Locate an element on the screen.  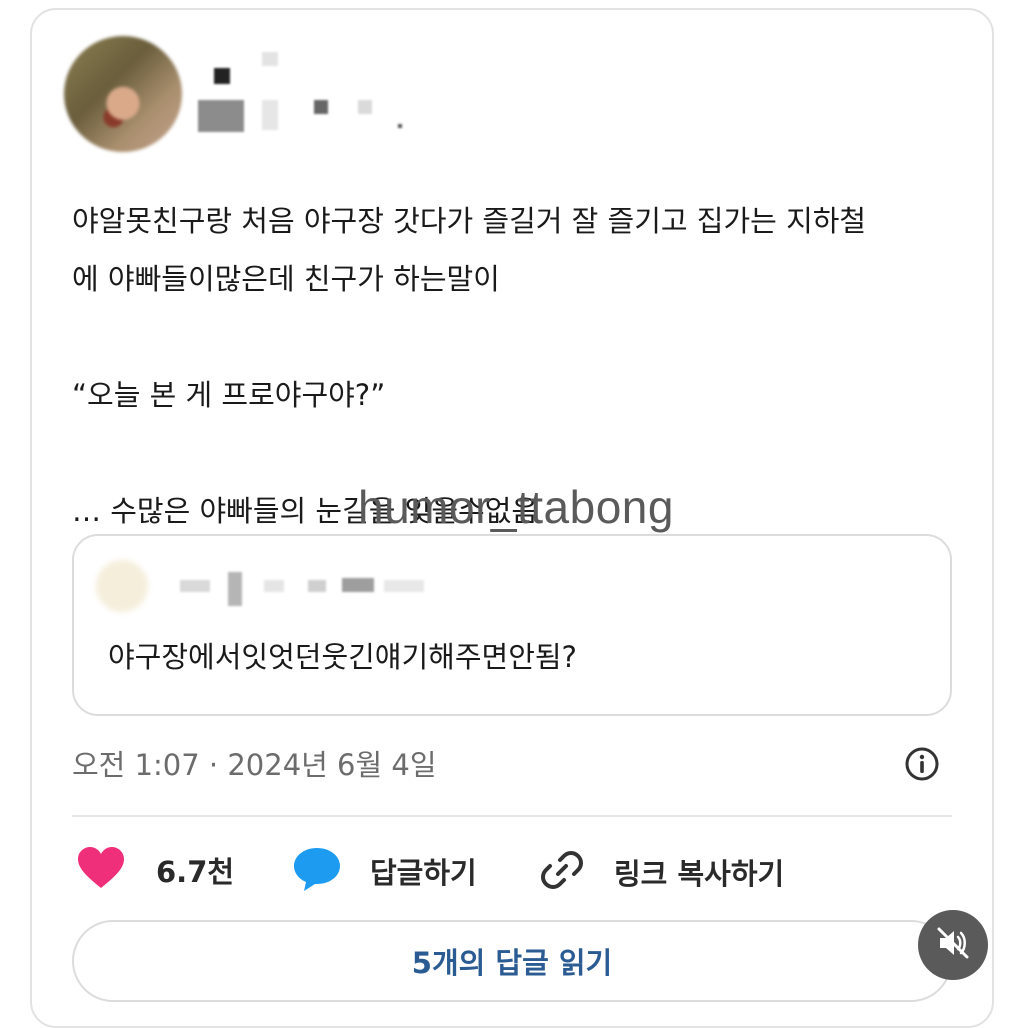
quoted-author-avatar is located at coordinates (122, 586).